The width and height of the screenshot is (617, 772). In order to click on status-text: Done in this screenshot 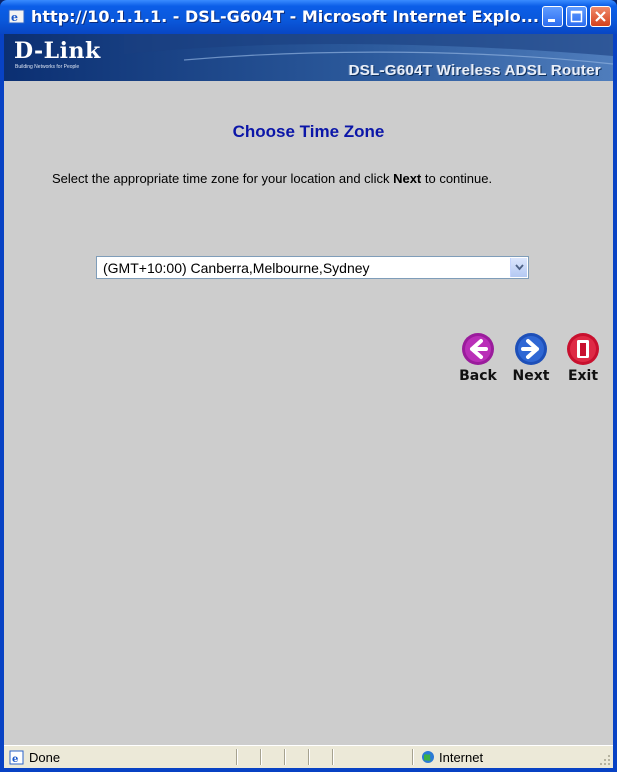, I will do `click(45, 757)`.